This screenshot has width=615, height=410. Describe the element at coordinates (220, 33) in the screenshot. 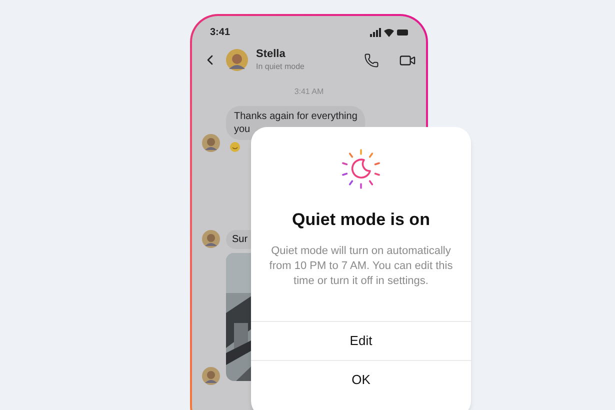

I see `status-time: 3:41` at that location.